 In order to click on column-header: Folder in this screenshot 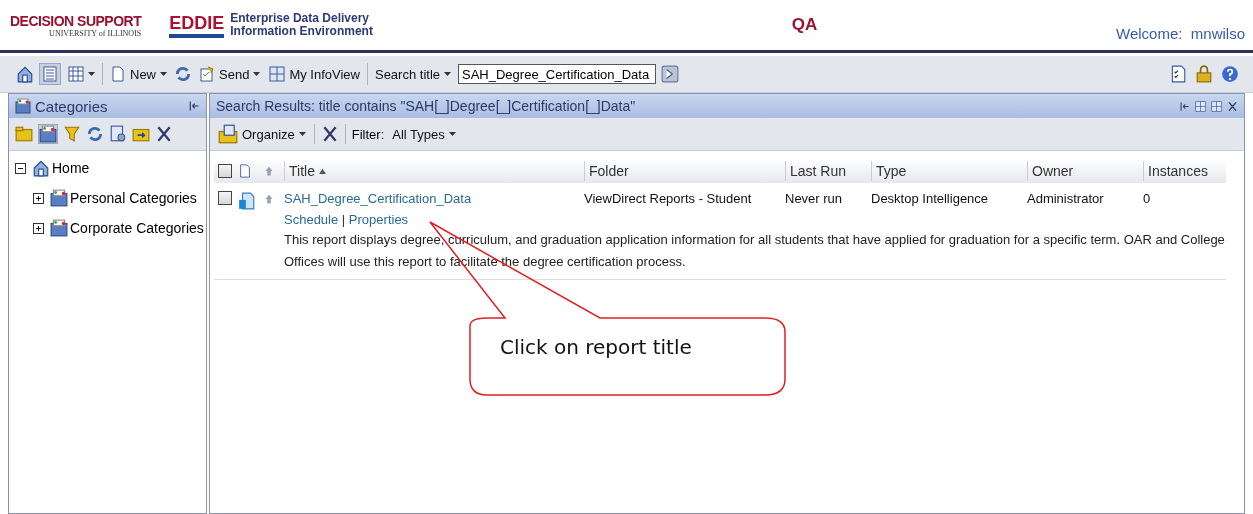, I will do `click(684, 171)`.